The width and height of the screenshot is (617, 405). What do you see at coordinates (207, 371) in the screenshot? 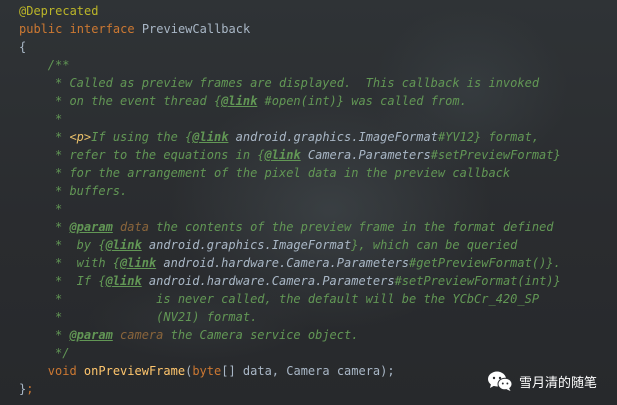
I see `code-token: byte` at bounding box center [207, 371].